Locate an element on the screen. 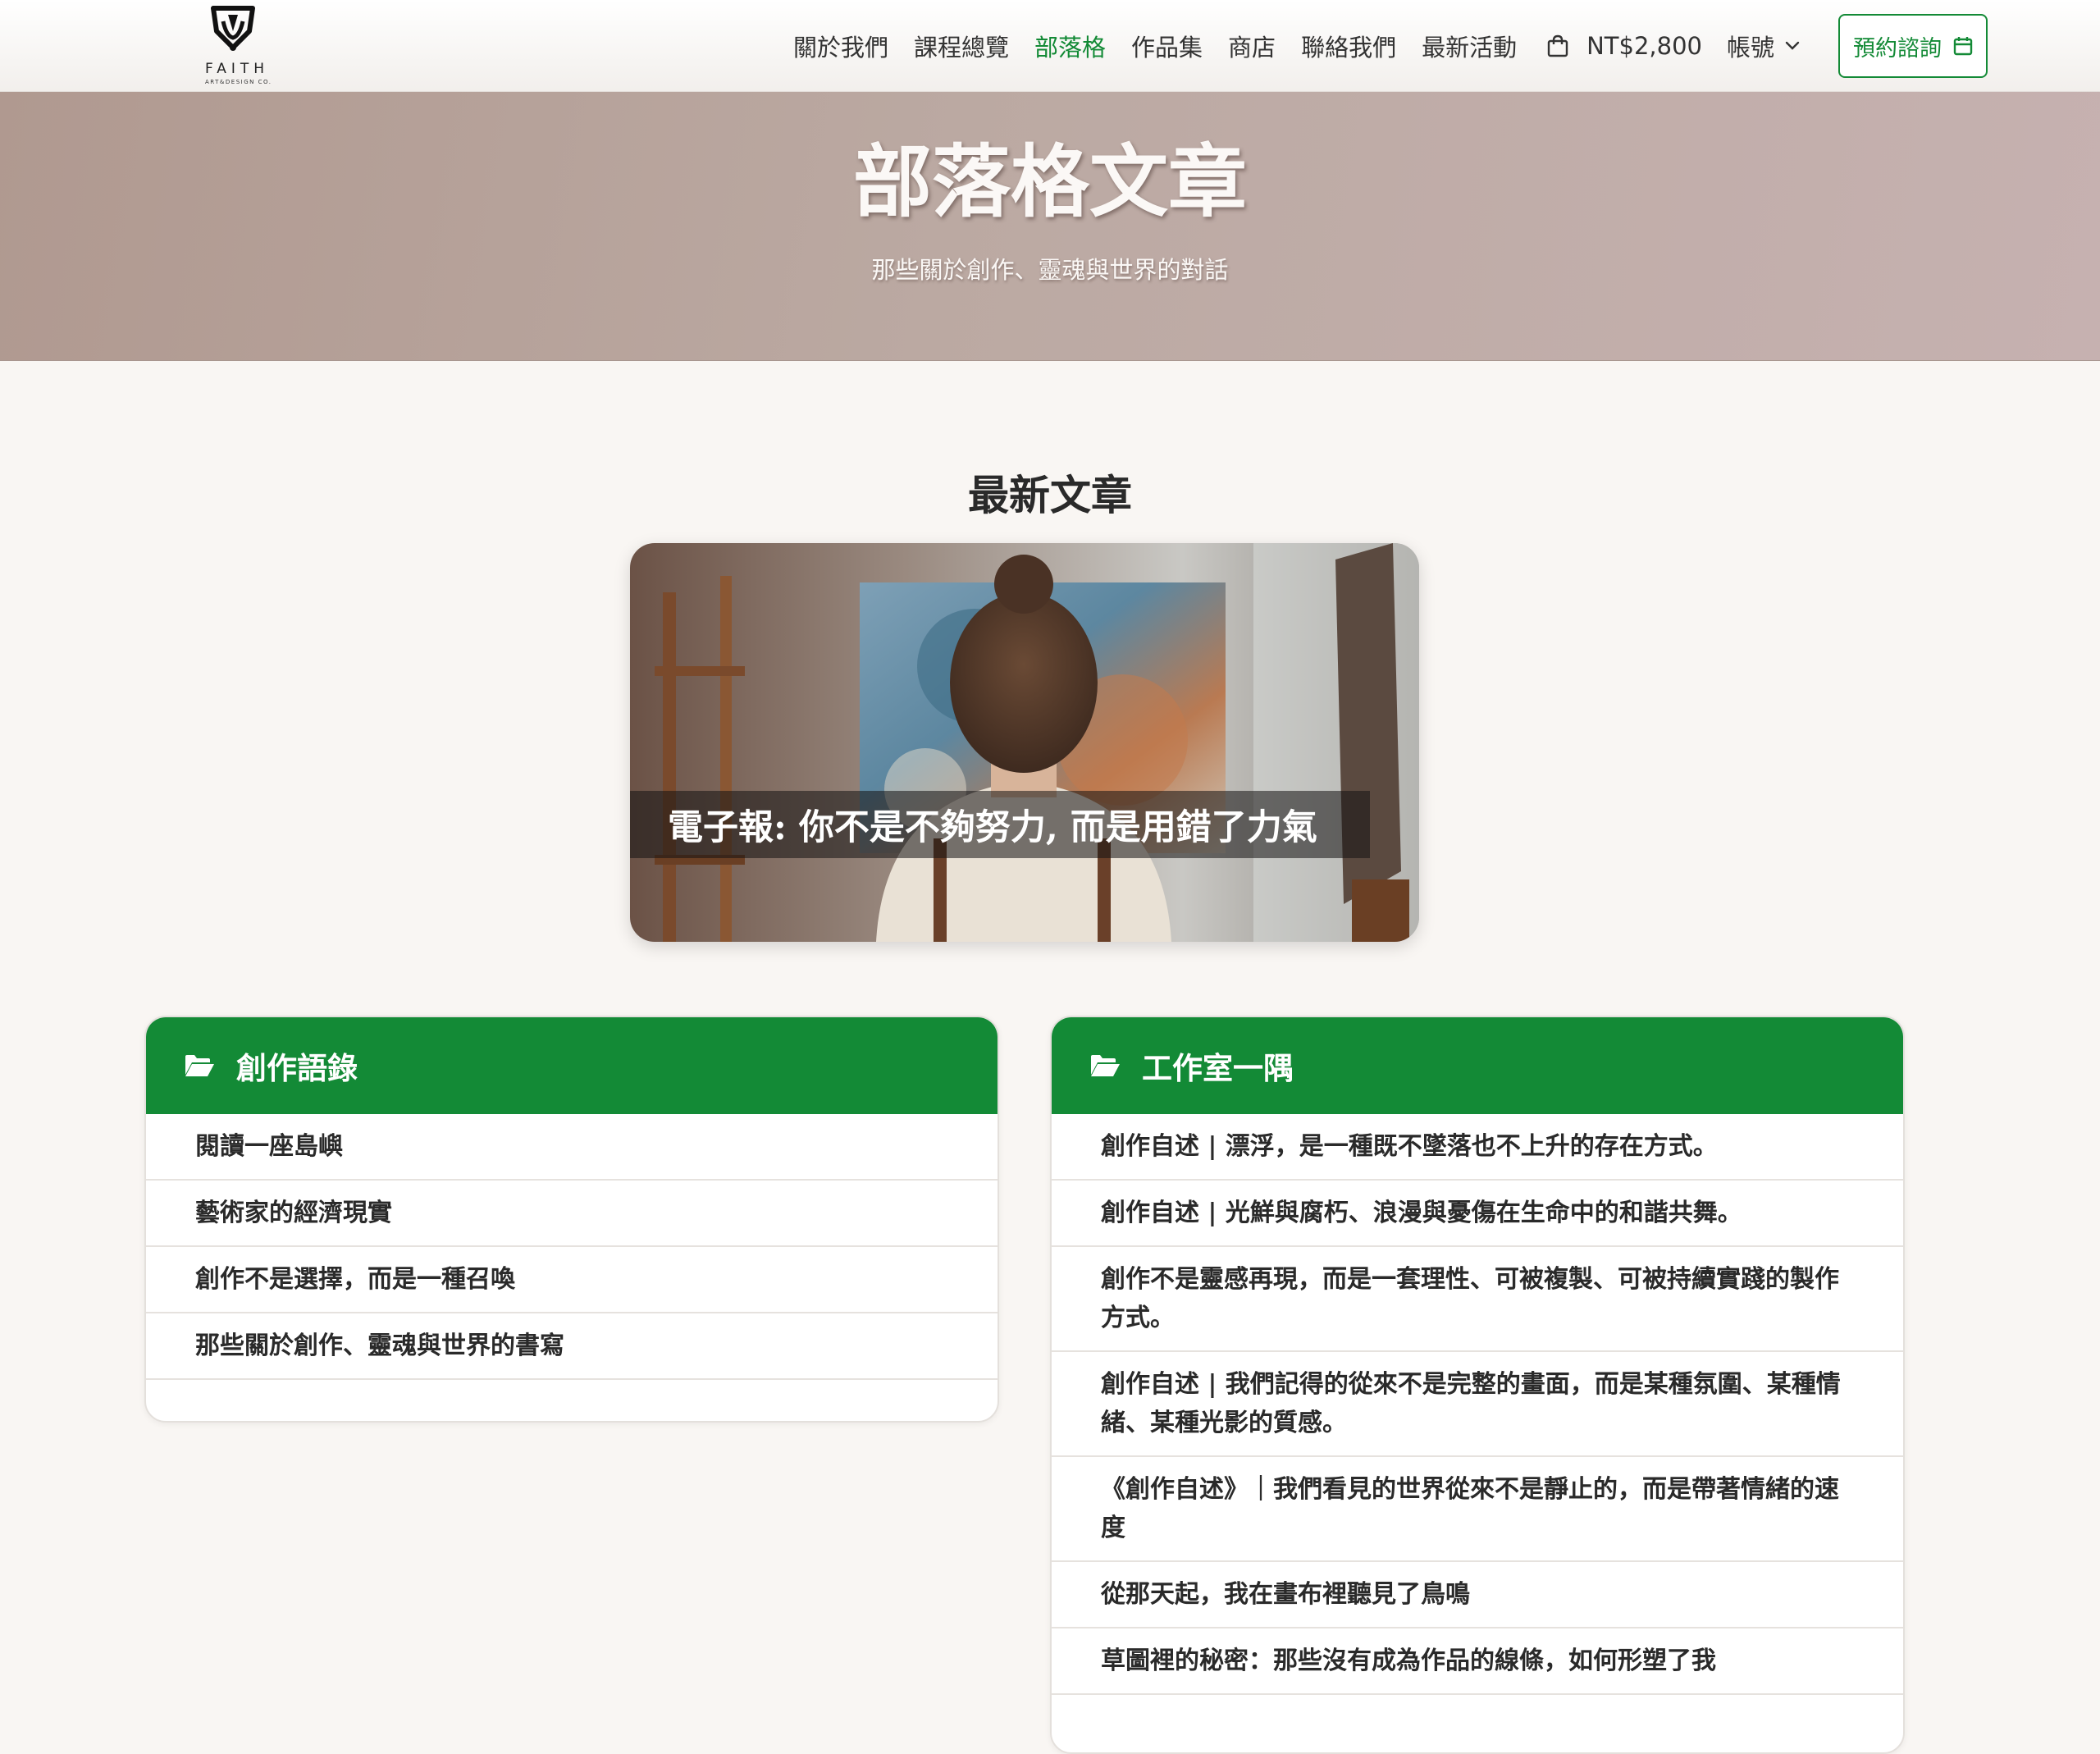 Image resolution: width=2100 pixels, height=1754 pixels. latest-posts-heading: 最新文章 is located at coordinates (1050, 495).